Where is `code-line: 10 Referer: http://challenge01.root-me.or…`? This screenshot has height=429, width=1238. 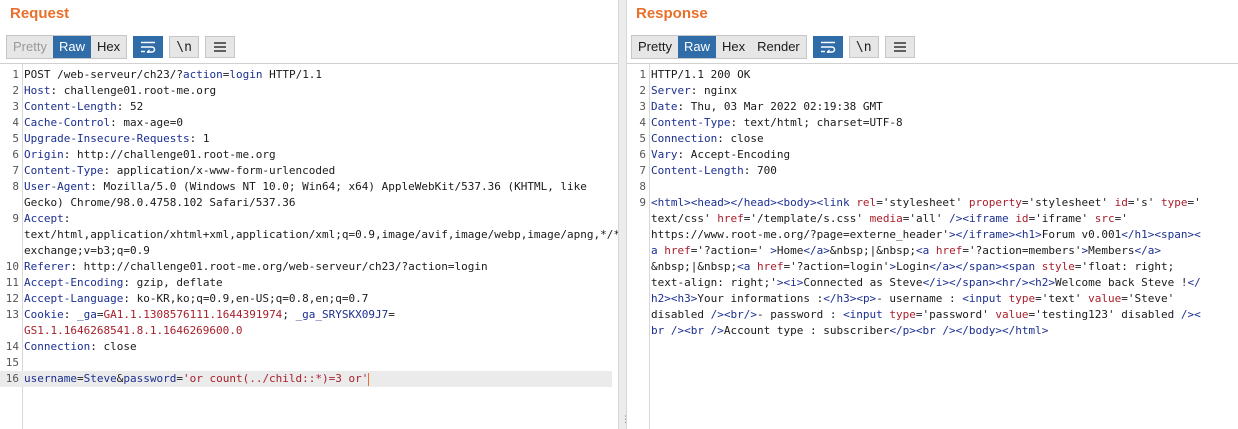 code-line: 10 Referer: http://challenge01.root-me.or… is located at coordinates (306, 267).